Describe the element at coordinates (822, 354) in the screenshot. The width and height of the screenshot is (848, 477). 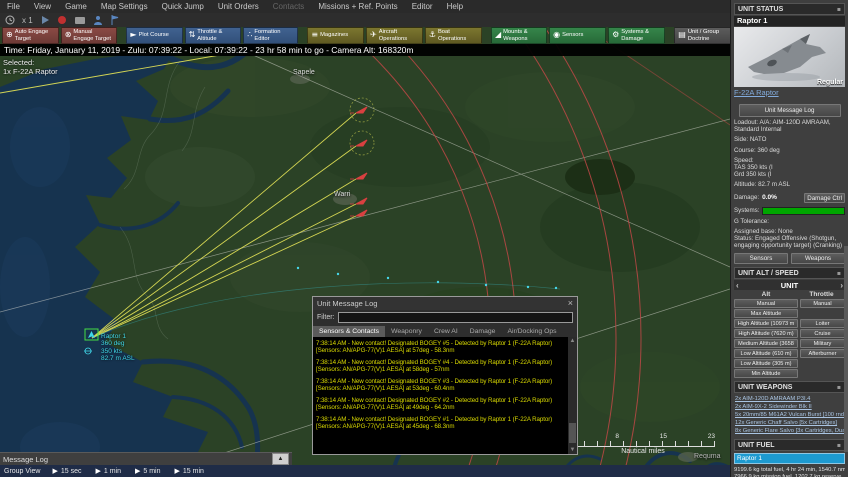
I see `throttle-preset-button: Afterburner` at that location.